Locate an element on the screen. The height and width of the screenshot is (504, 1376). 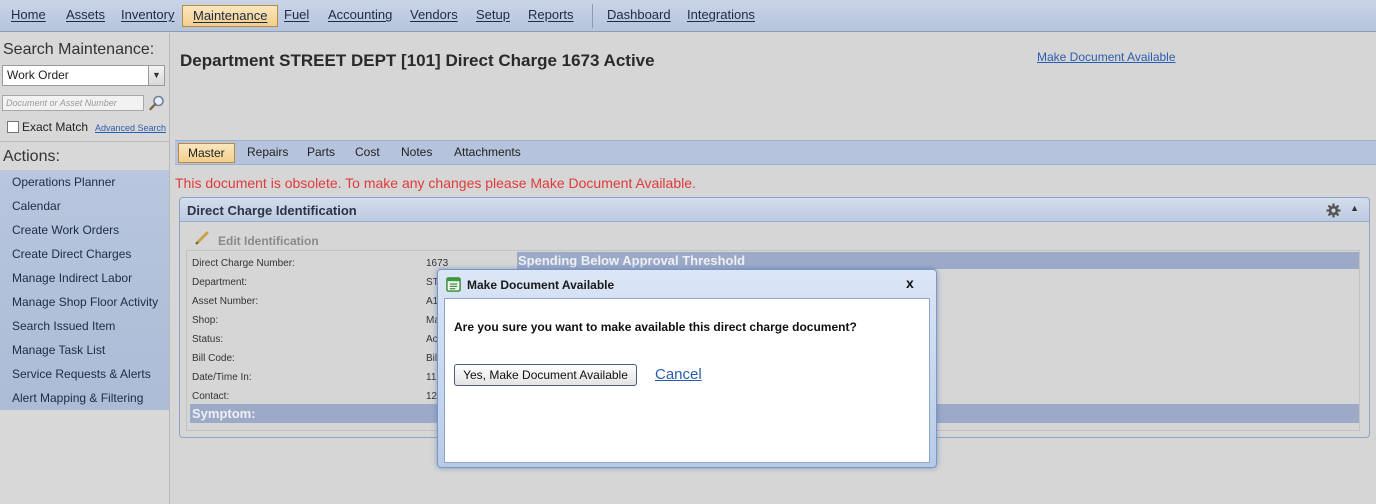
action-manage-shop-floor-activity: Manage Shop Floor Activity is located at coordinates (84, 302).